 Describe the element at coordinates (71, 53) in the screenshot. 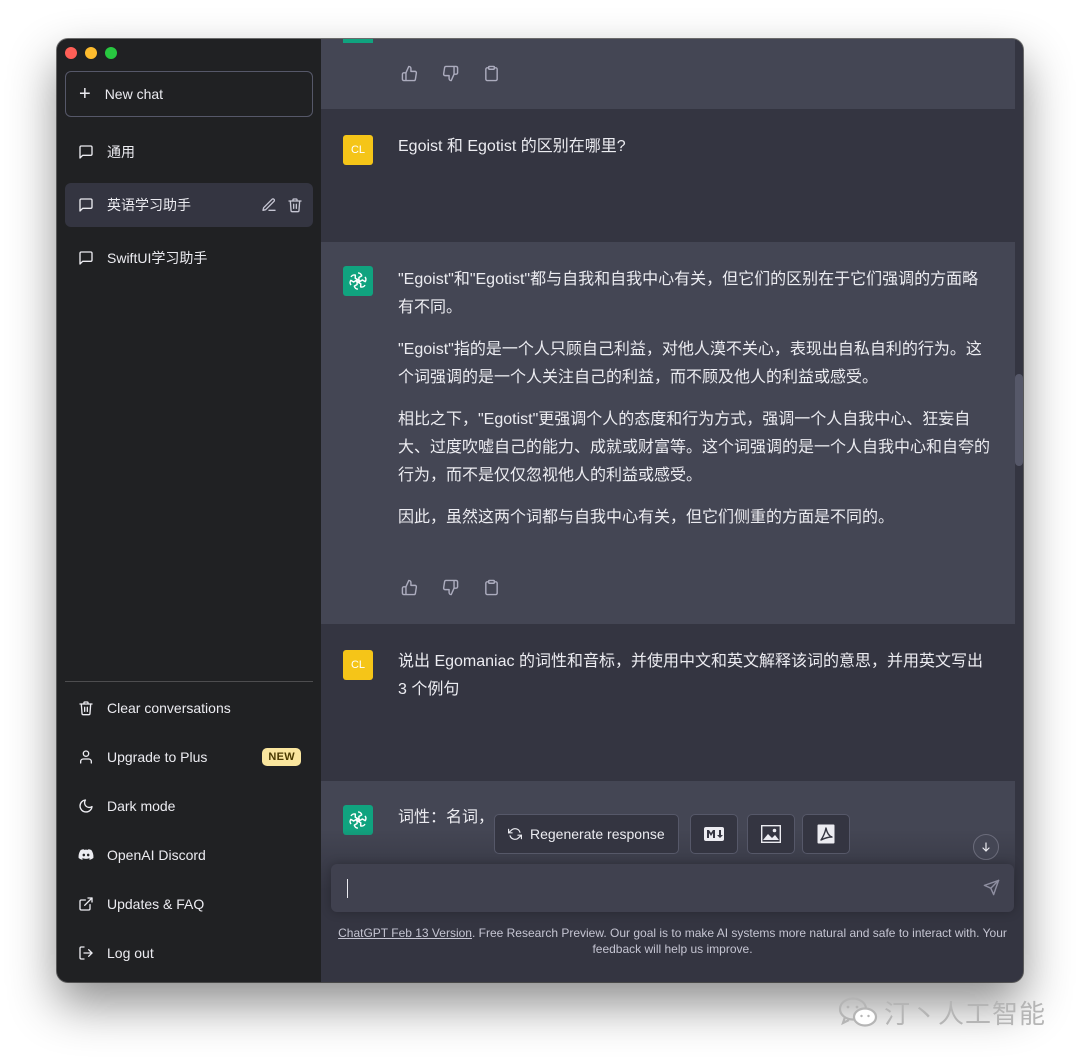

I see `close-window-button` at that location.